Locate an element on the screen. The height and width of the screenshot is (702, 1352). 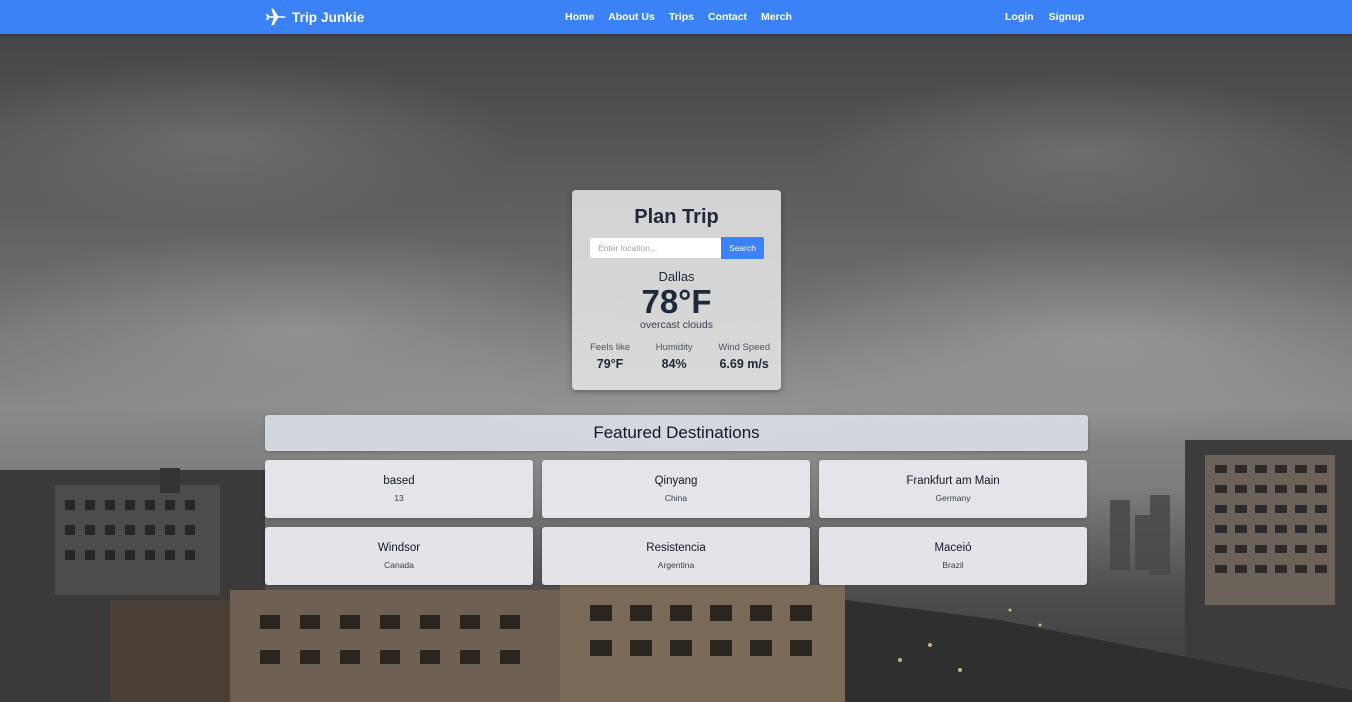
destination-country: 13 is located at coordinates (399, 498).